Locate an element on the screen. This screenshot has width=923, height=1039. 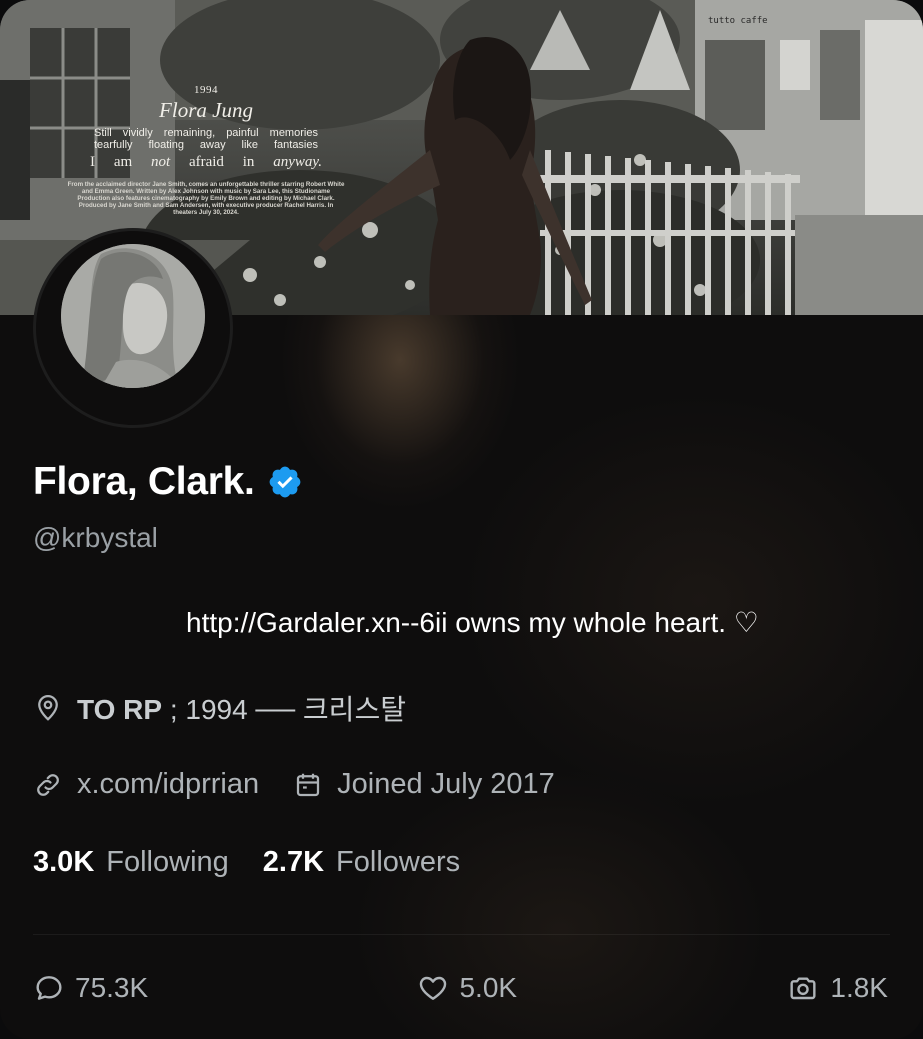
poster-word: remaining, is located at coordinates (189, 133).